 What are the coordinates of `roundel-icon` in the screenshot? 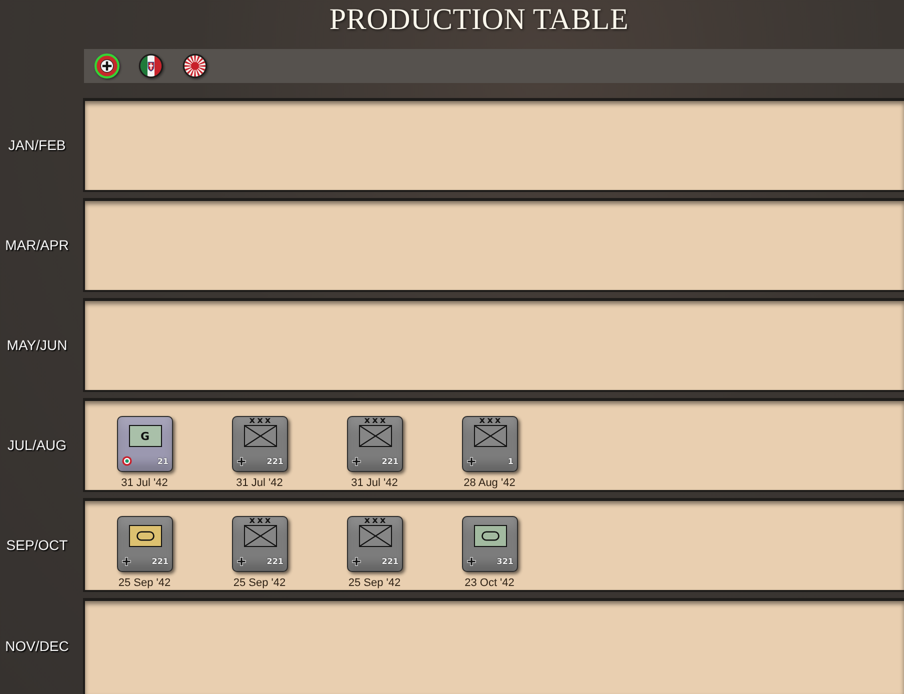 It's located at (127, 461).